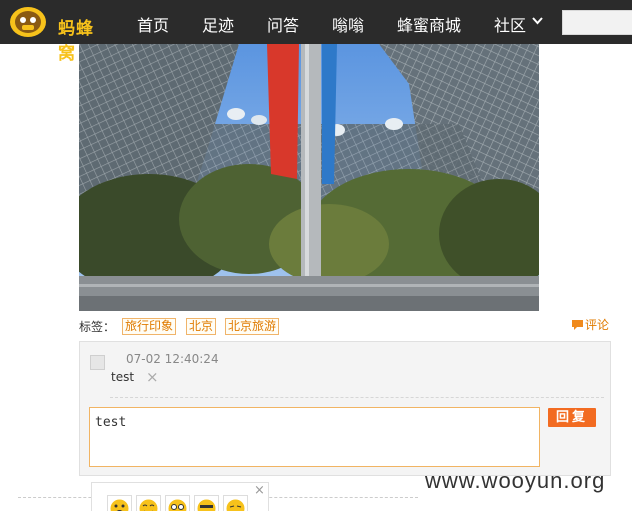 This screenshot has height=511, width=632. What do you see at coordinates (123, 377) in the screenshot?
I see `comment-text: test` at bounding box center [123, 377].